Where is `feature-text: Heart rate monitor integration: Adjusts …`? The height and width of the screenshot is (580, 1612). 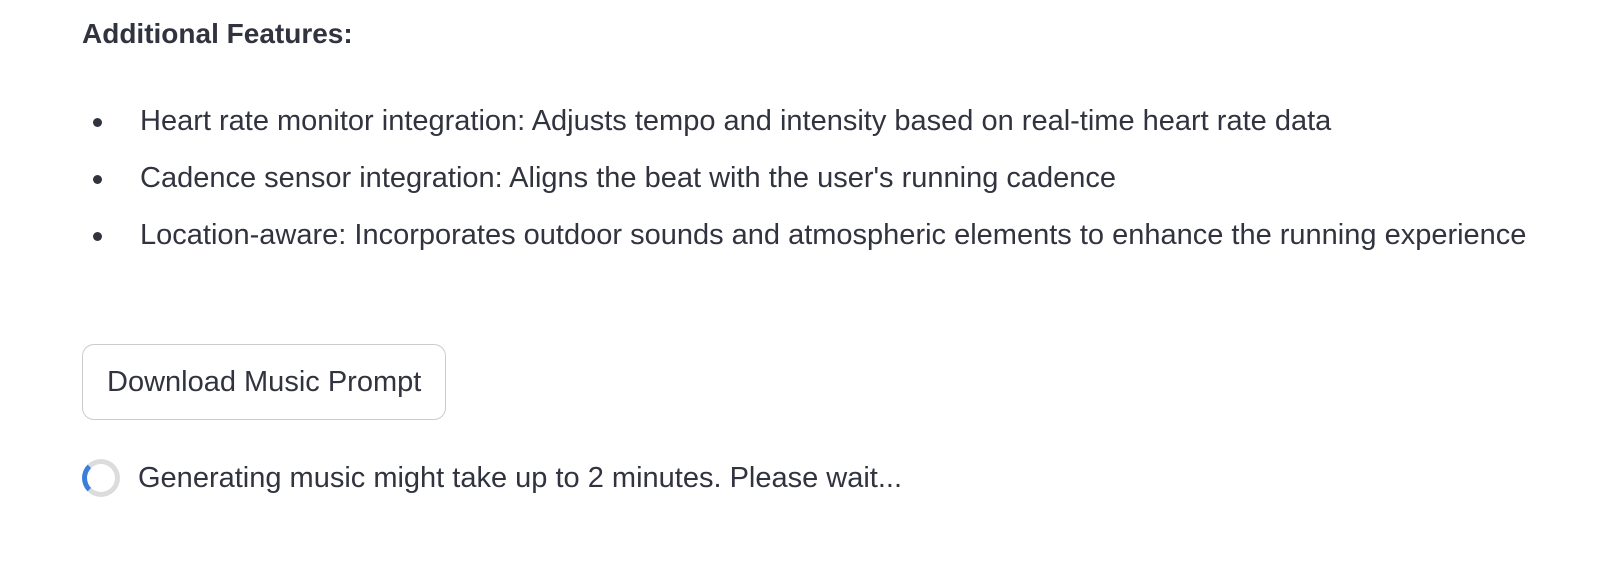
feature-text: Heart rate monitor integration: Adjusts … is located at coordinates (736, 121).